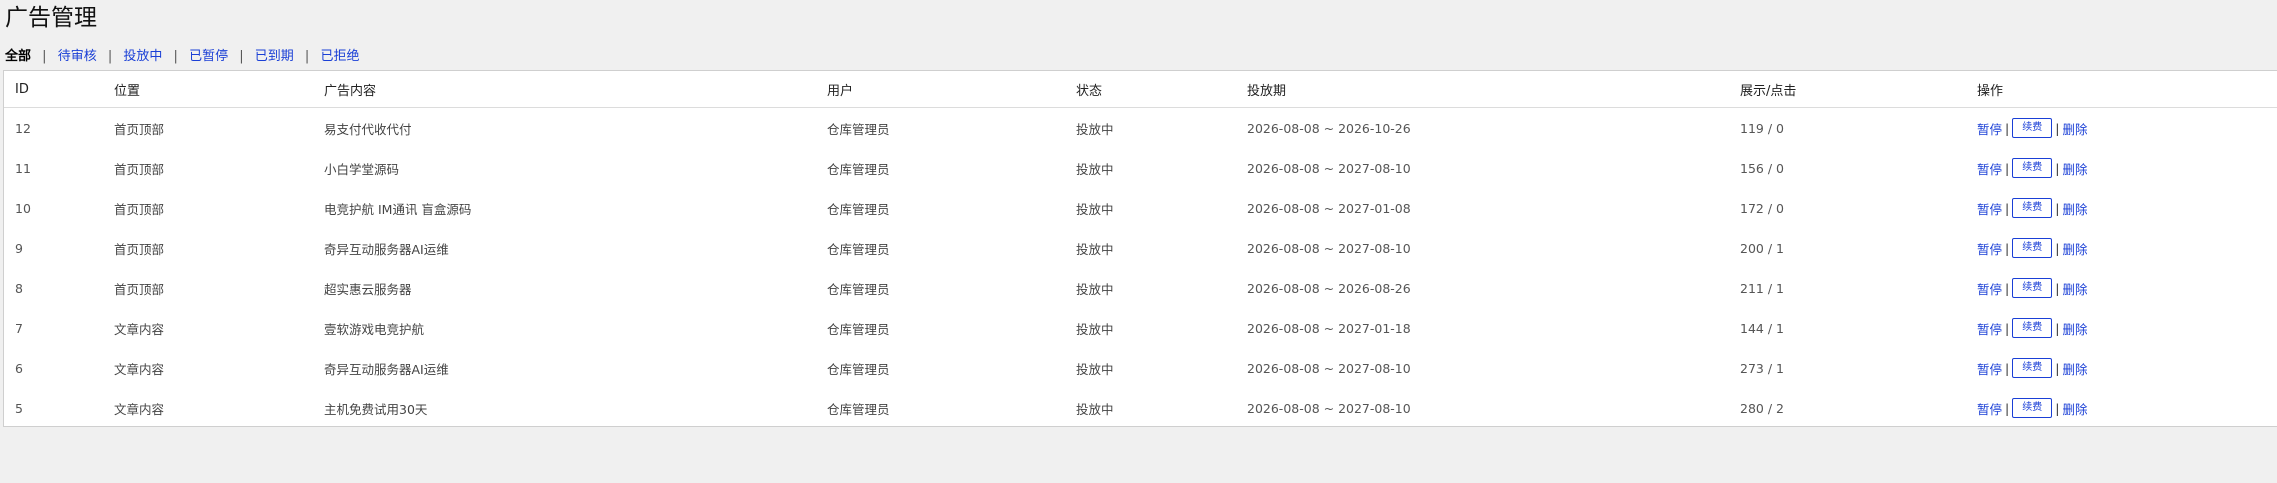 This screenshot has height=483, width=2277. I want to click on cell-stats: 280 / 2, so click(1762, 408).